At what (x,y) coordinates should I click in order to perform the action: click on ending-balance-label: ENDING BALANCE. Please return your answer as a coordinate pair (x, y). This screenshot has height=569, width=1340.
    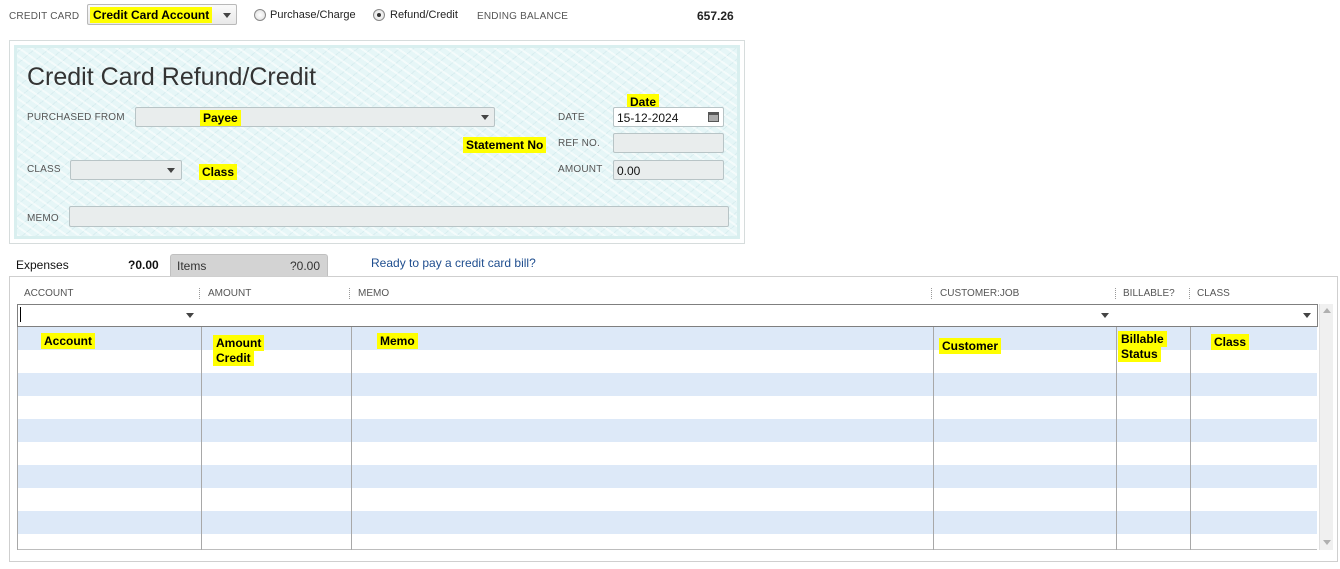
    Looking at the image, I should click on (523, 16).